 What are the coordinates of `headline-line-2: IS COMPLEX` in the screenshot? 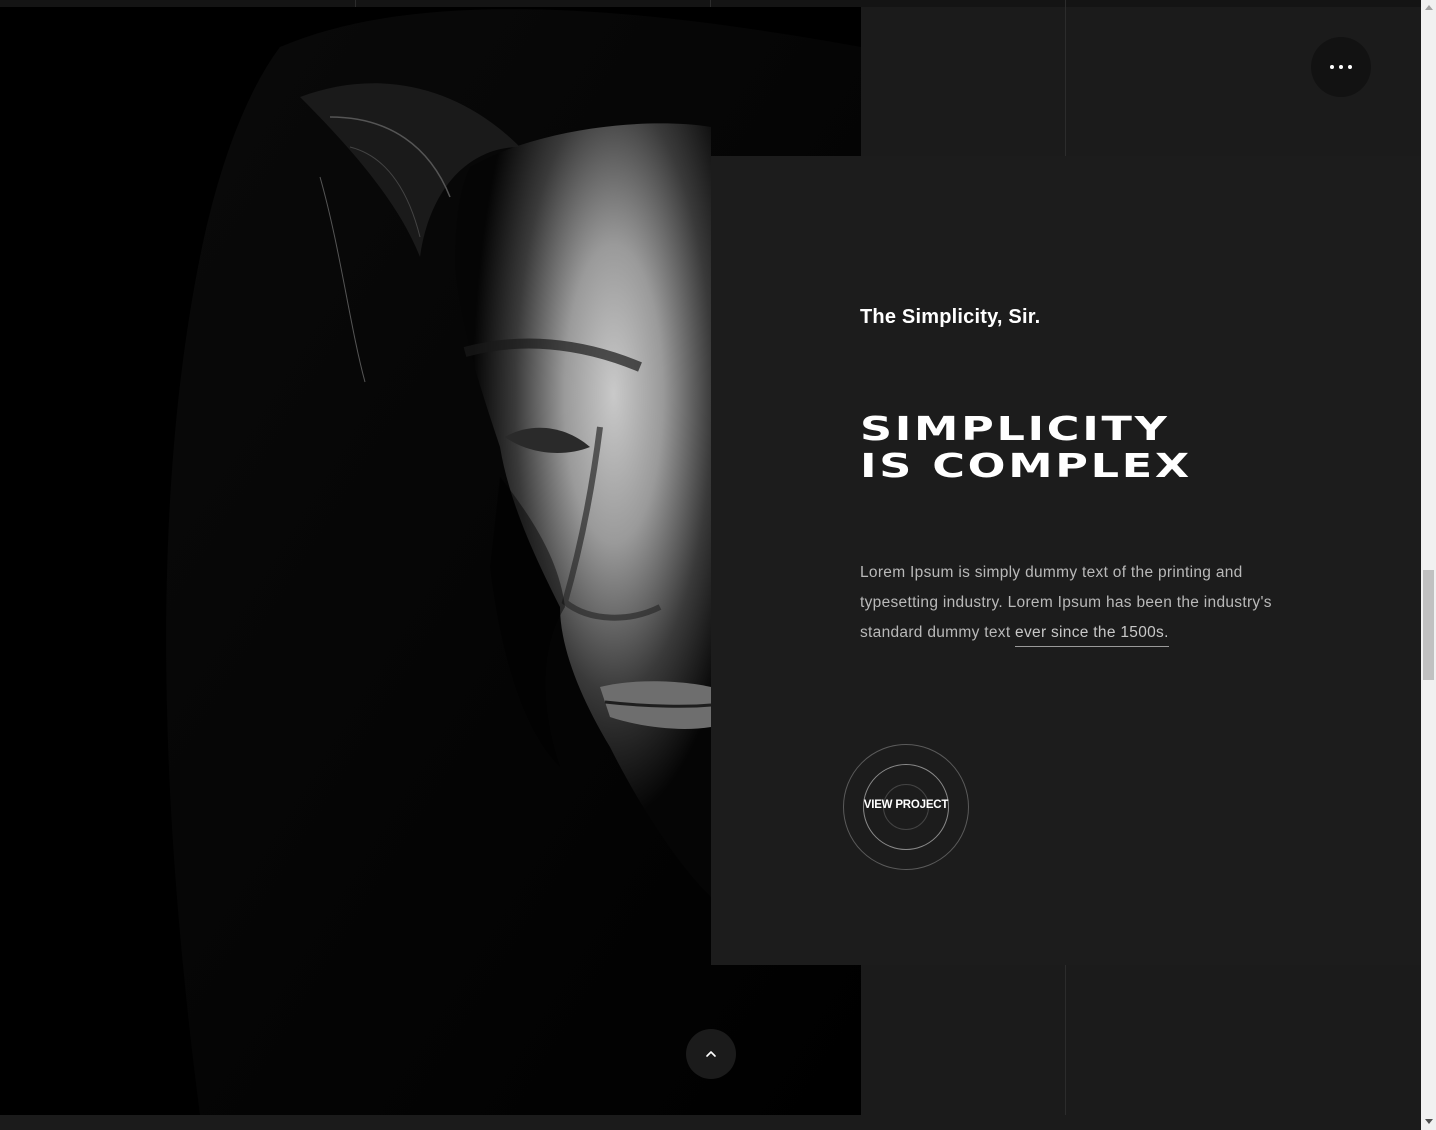 It's located at (1026, 465).